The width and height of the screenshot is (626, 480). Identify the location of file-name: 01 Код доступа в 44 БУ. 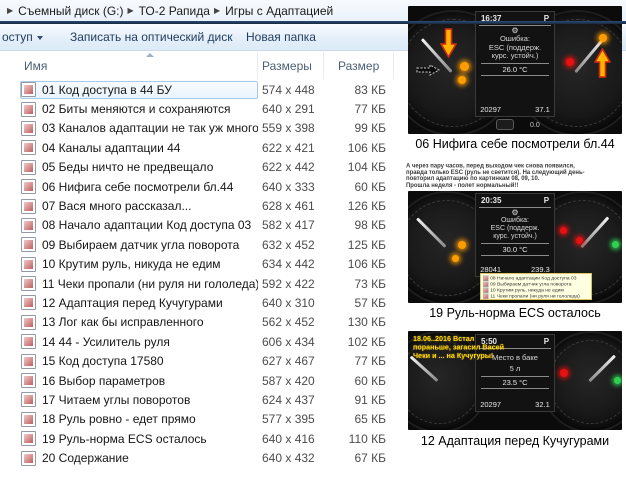
(107, 89).